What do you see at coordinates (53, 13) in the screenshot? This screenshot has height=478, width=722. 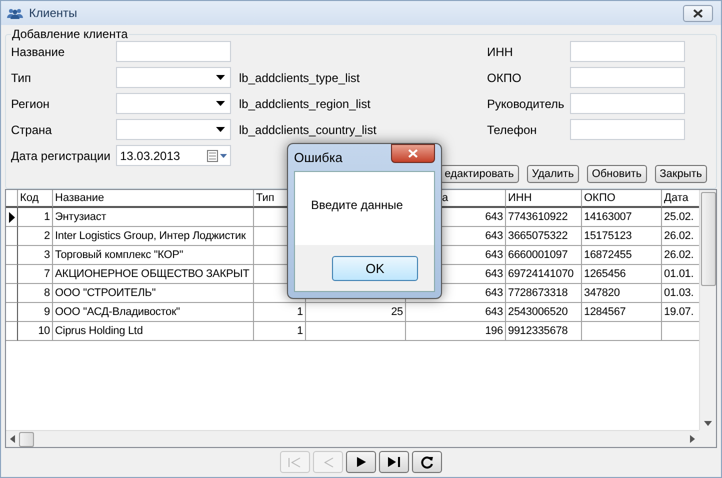 I see `window-title: Клиенты` at bounding box center [53, 13].